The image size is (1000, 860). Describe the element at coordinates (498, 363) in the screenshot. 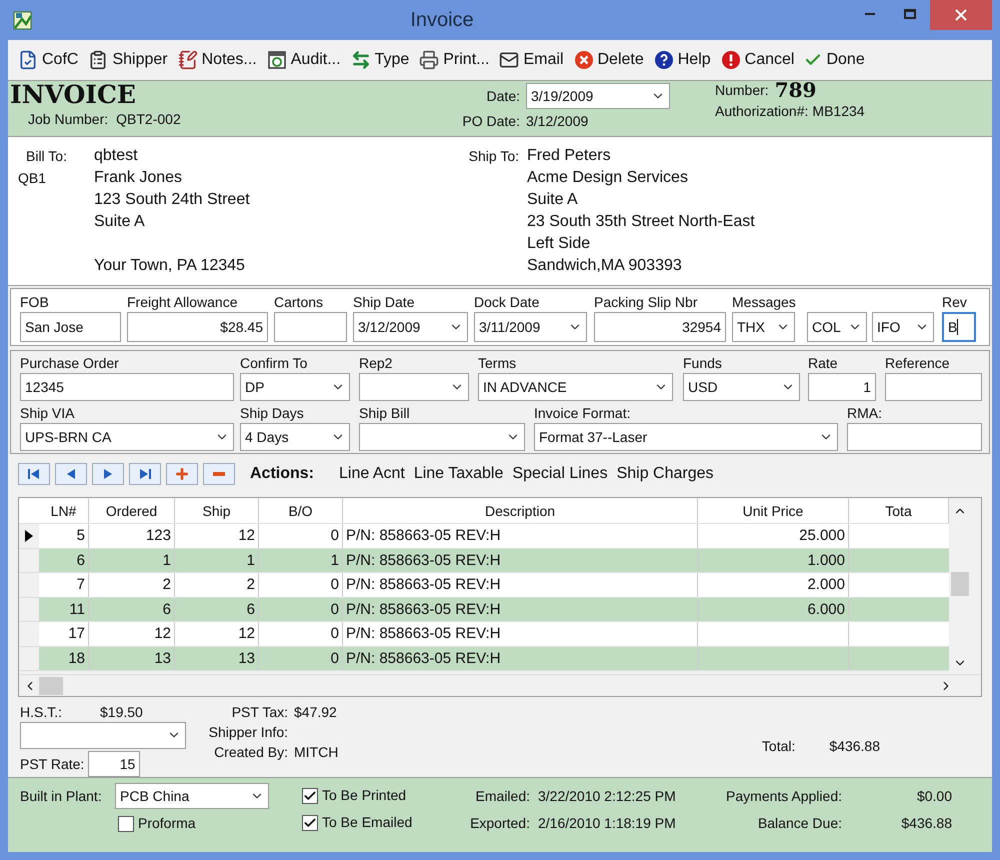

I see `field-label: Terms` at that location.